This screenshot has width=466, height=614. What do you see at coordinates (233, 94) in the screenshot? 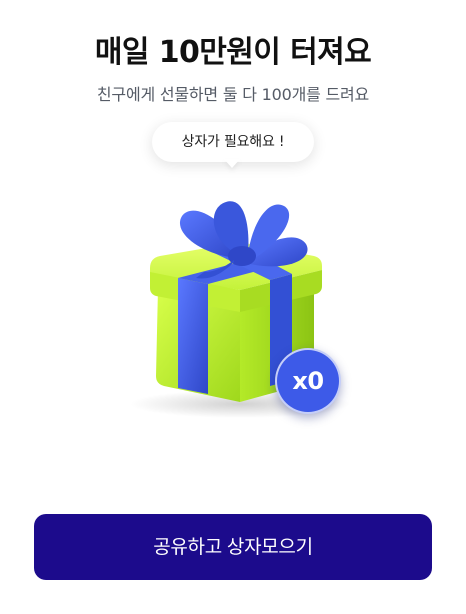
I see `page-subtitle: 친구에게 선물하면 둘 다 100개를 드려요` at bounding box center [233, 94].